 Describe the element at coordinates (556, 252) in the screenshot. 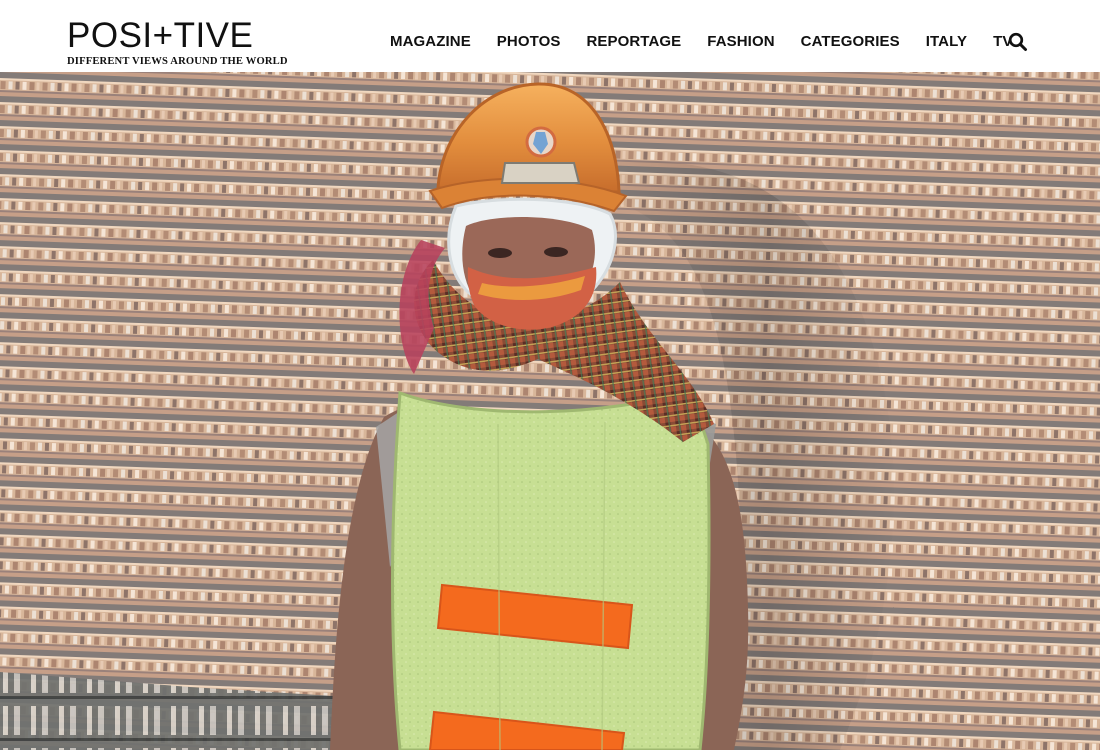

I see `right-eye` at that location.